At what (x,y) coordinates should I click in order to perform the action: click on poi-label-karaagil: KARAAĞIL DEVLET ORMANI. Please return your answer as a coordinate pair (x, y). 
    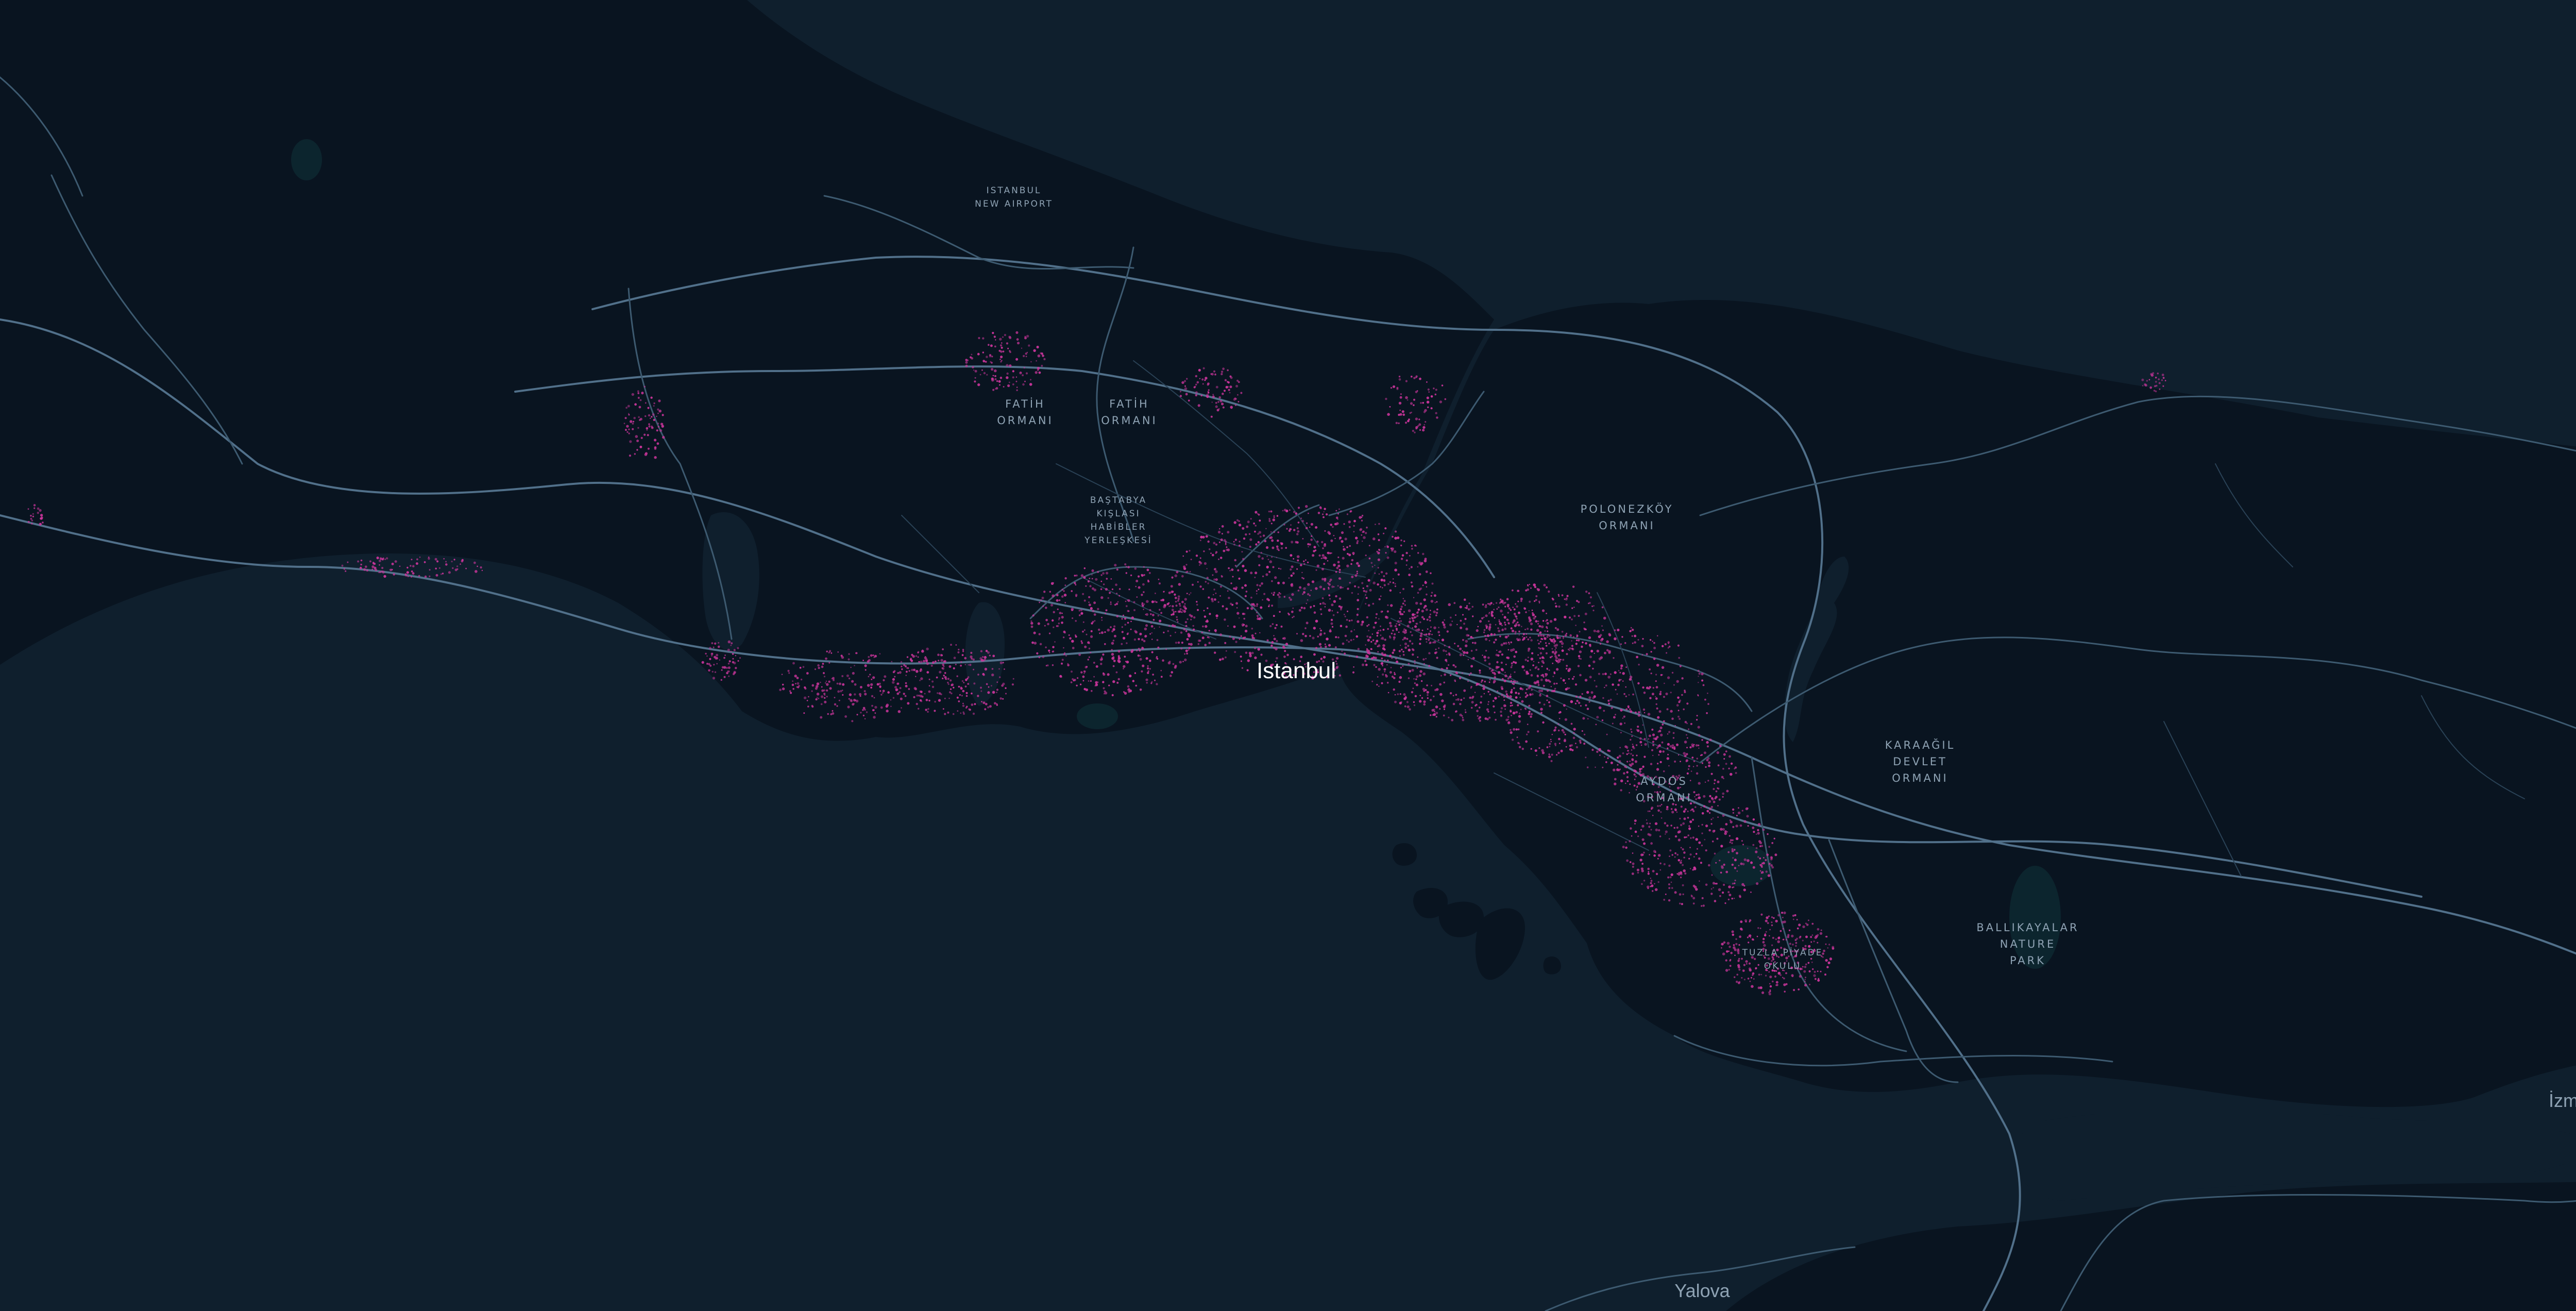
    Looking at the image, I should click on (1920, 761).